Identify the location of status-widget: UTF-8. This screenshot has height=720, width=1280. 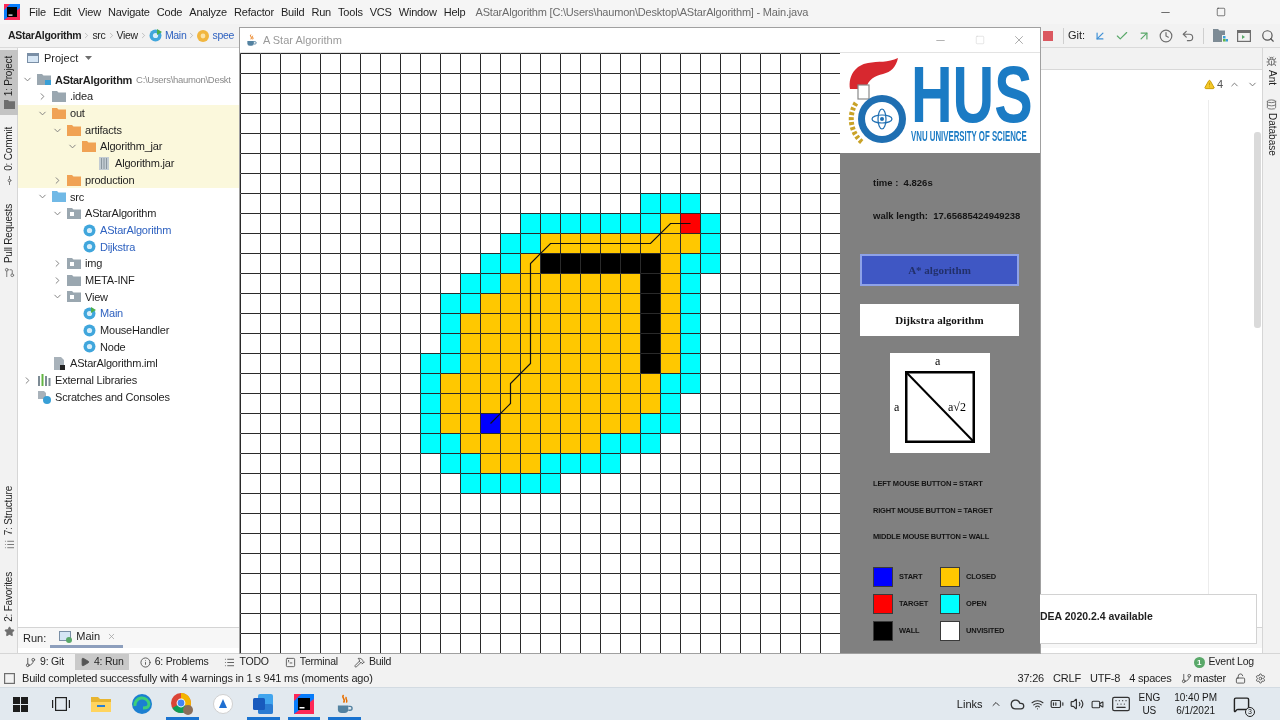
(1105, 678).